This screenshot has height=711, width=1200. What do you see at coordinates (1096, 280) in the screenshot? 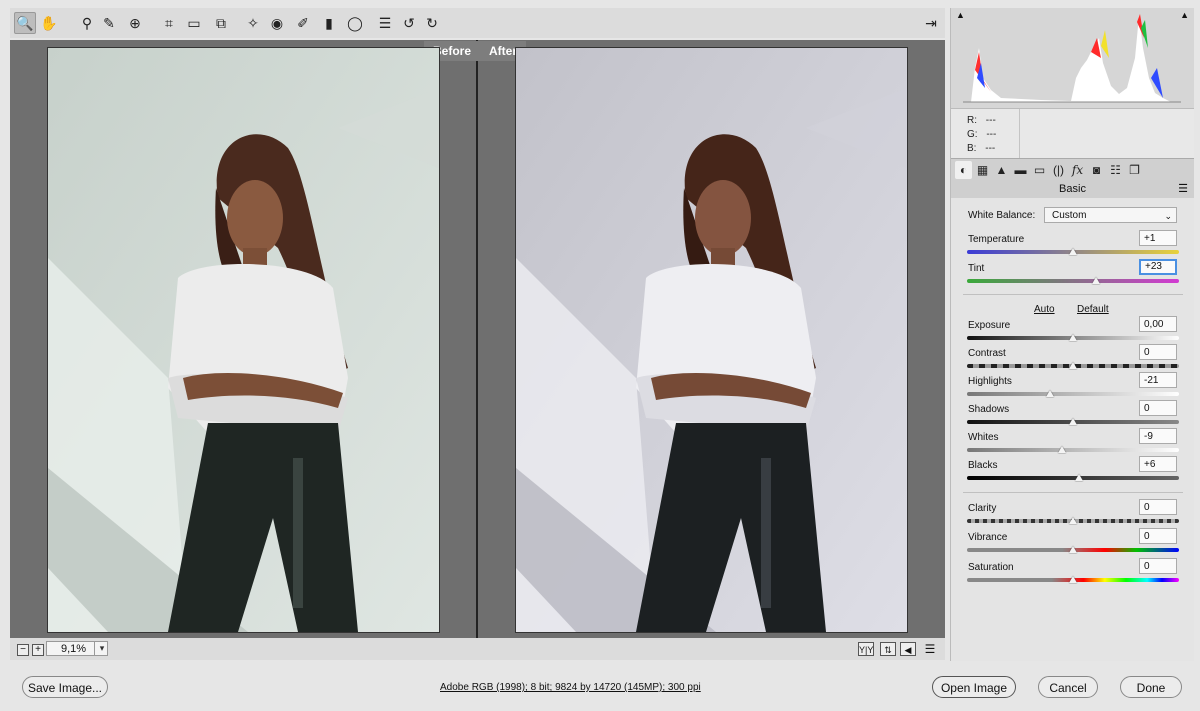
I see `tint-slider-handle` at bounding box center [1096, 280].